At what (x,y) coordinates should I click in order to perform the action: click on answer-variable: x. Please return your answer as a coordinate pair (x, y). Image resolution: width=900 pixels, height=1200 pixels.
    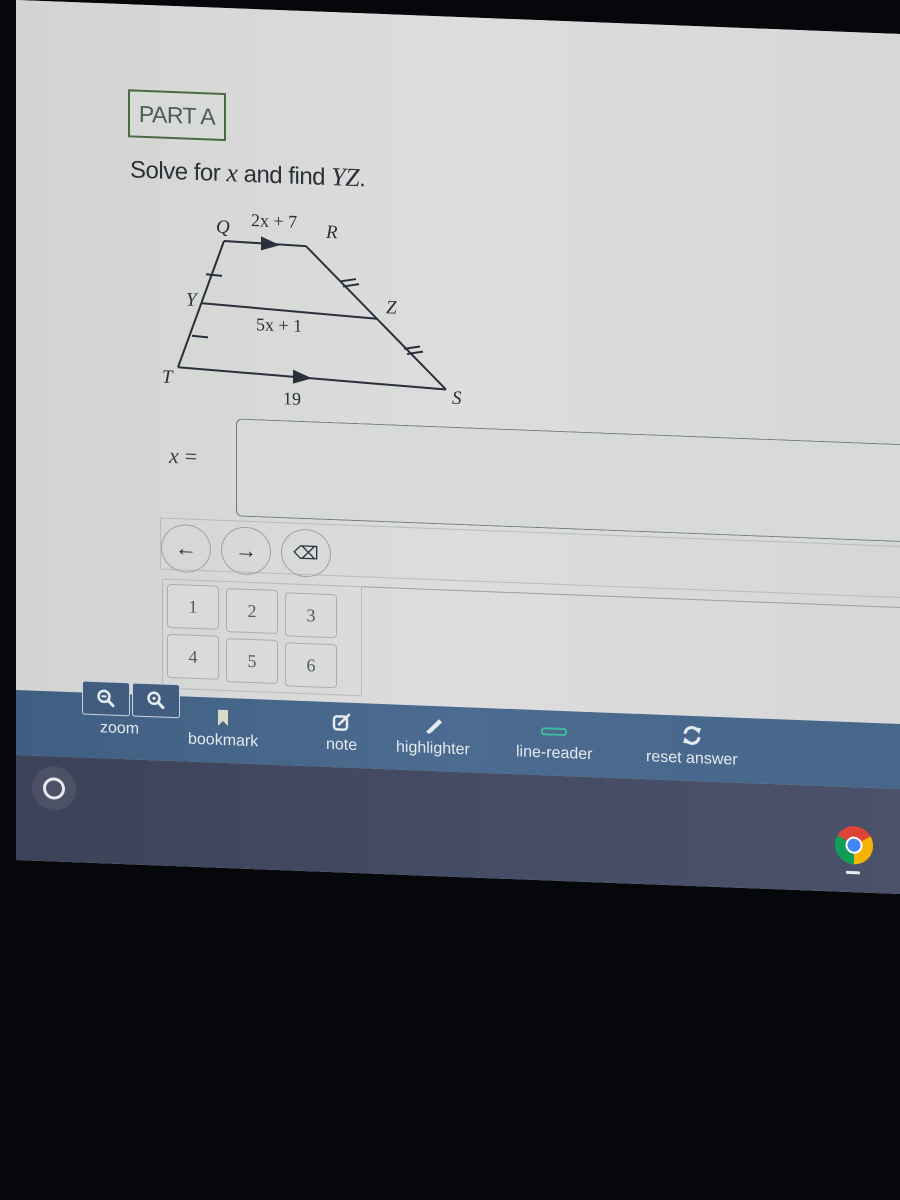
    Looking at the image, I should click on (174, 455).